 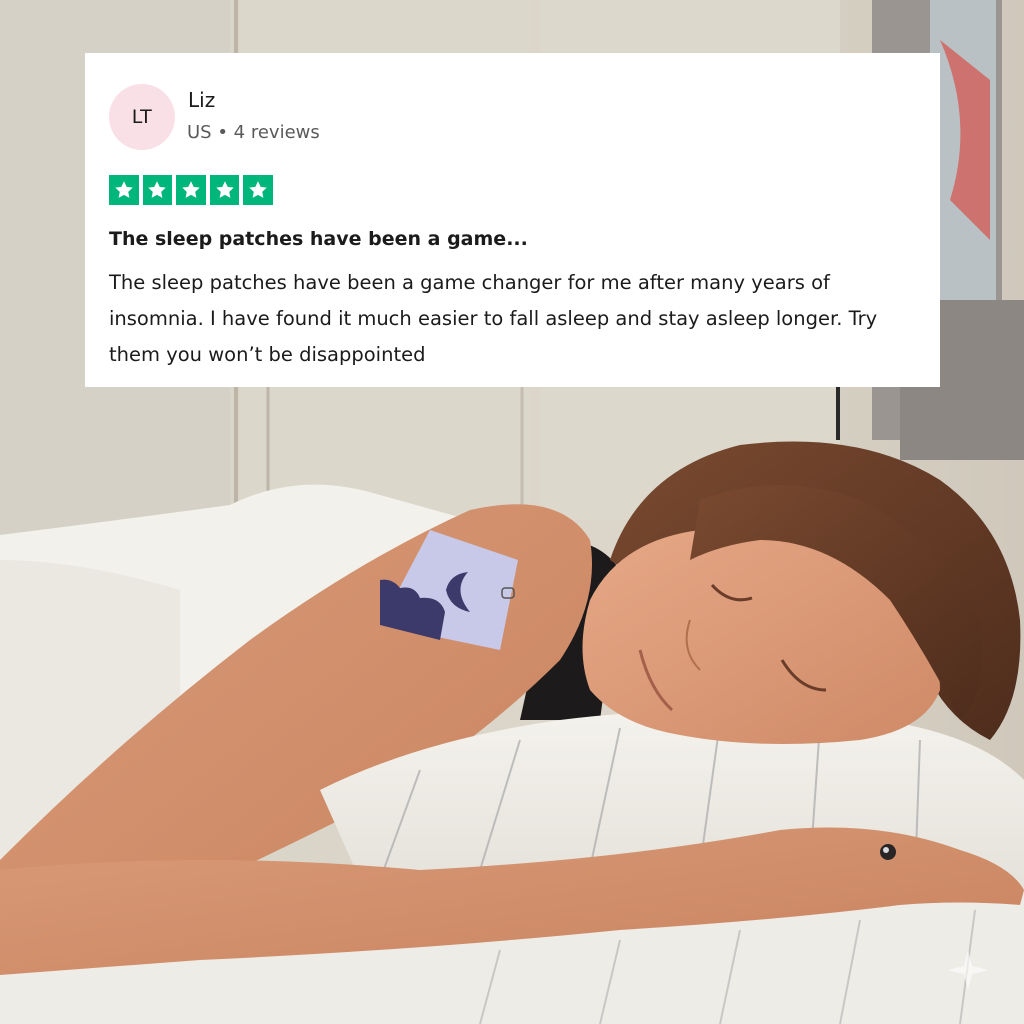 What do you see at coordinates (201, 100) in the screenshot?
I see `reviewer-name: Liz` at bounding box center [201, 100].